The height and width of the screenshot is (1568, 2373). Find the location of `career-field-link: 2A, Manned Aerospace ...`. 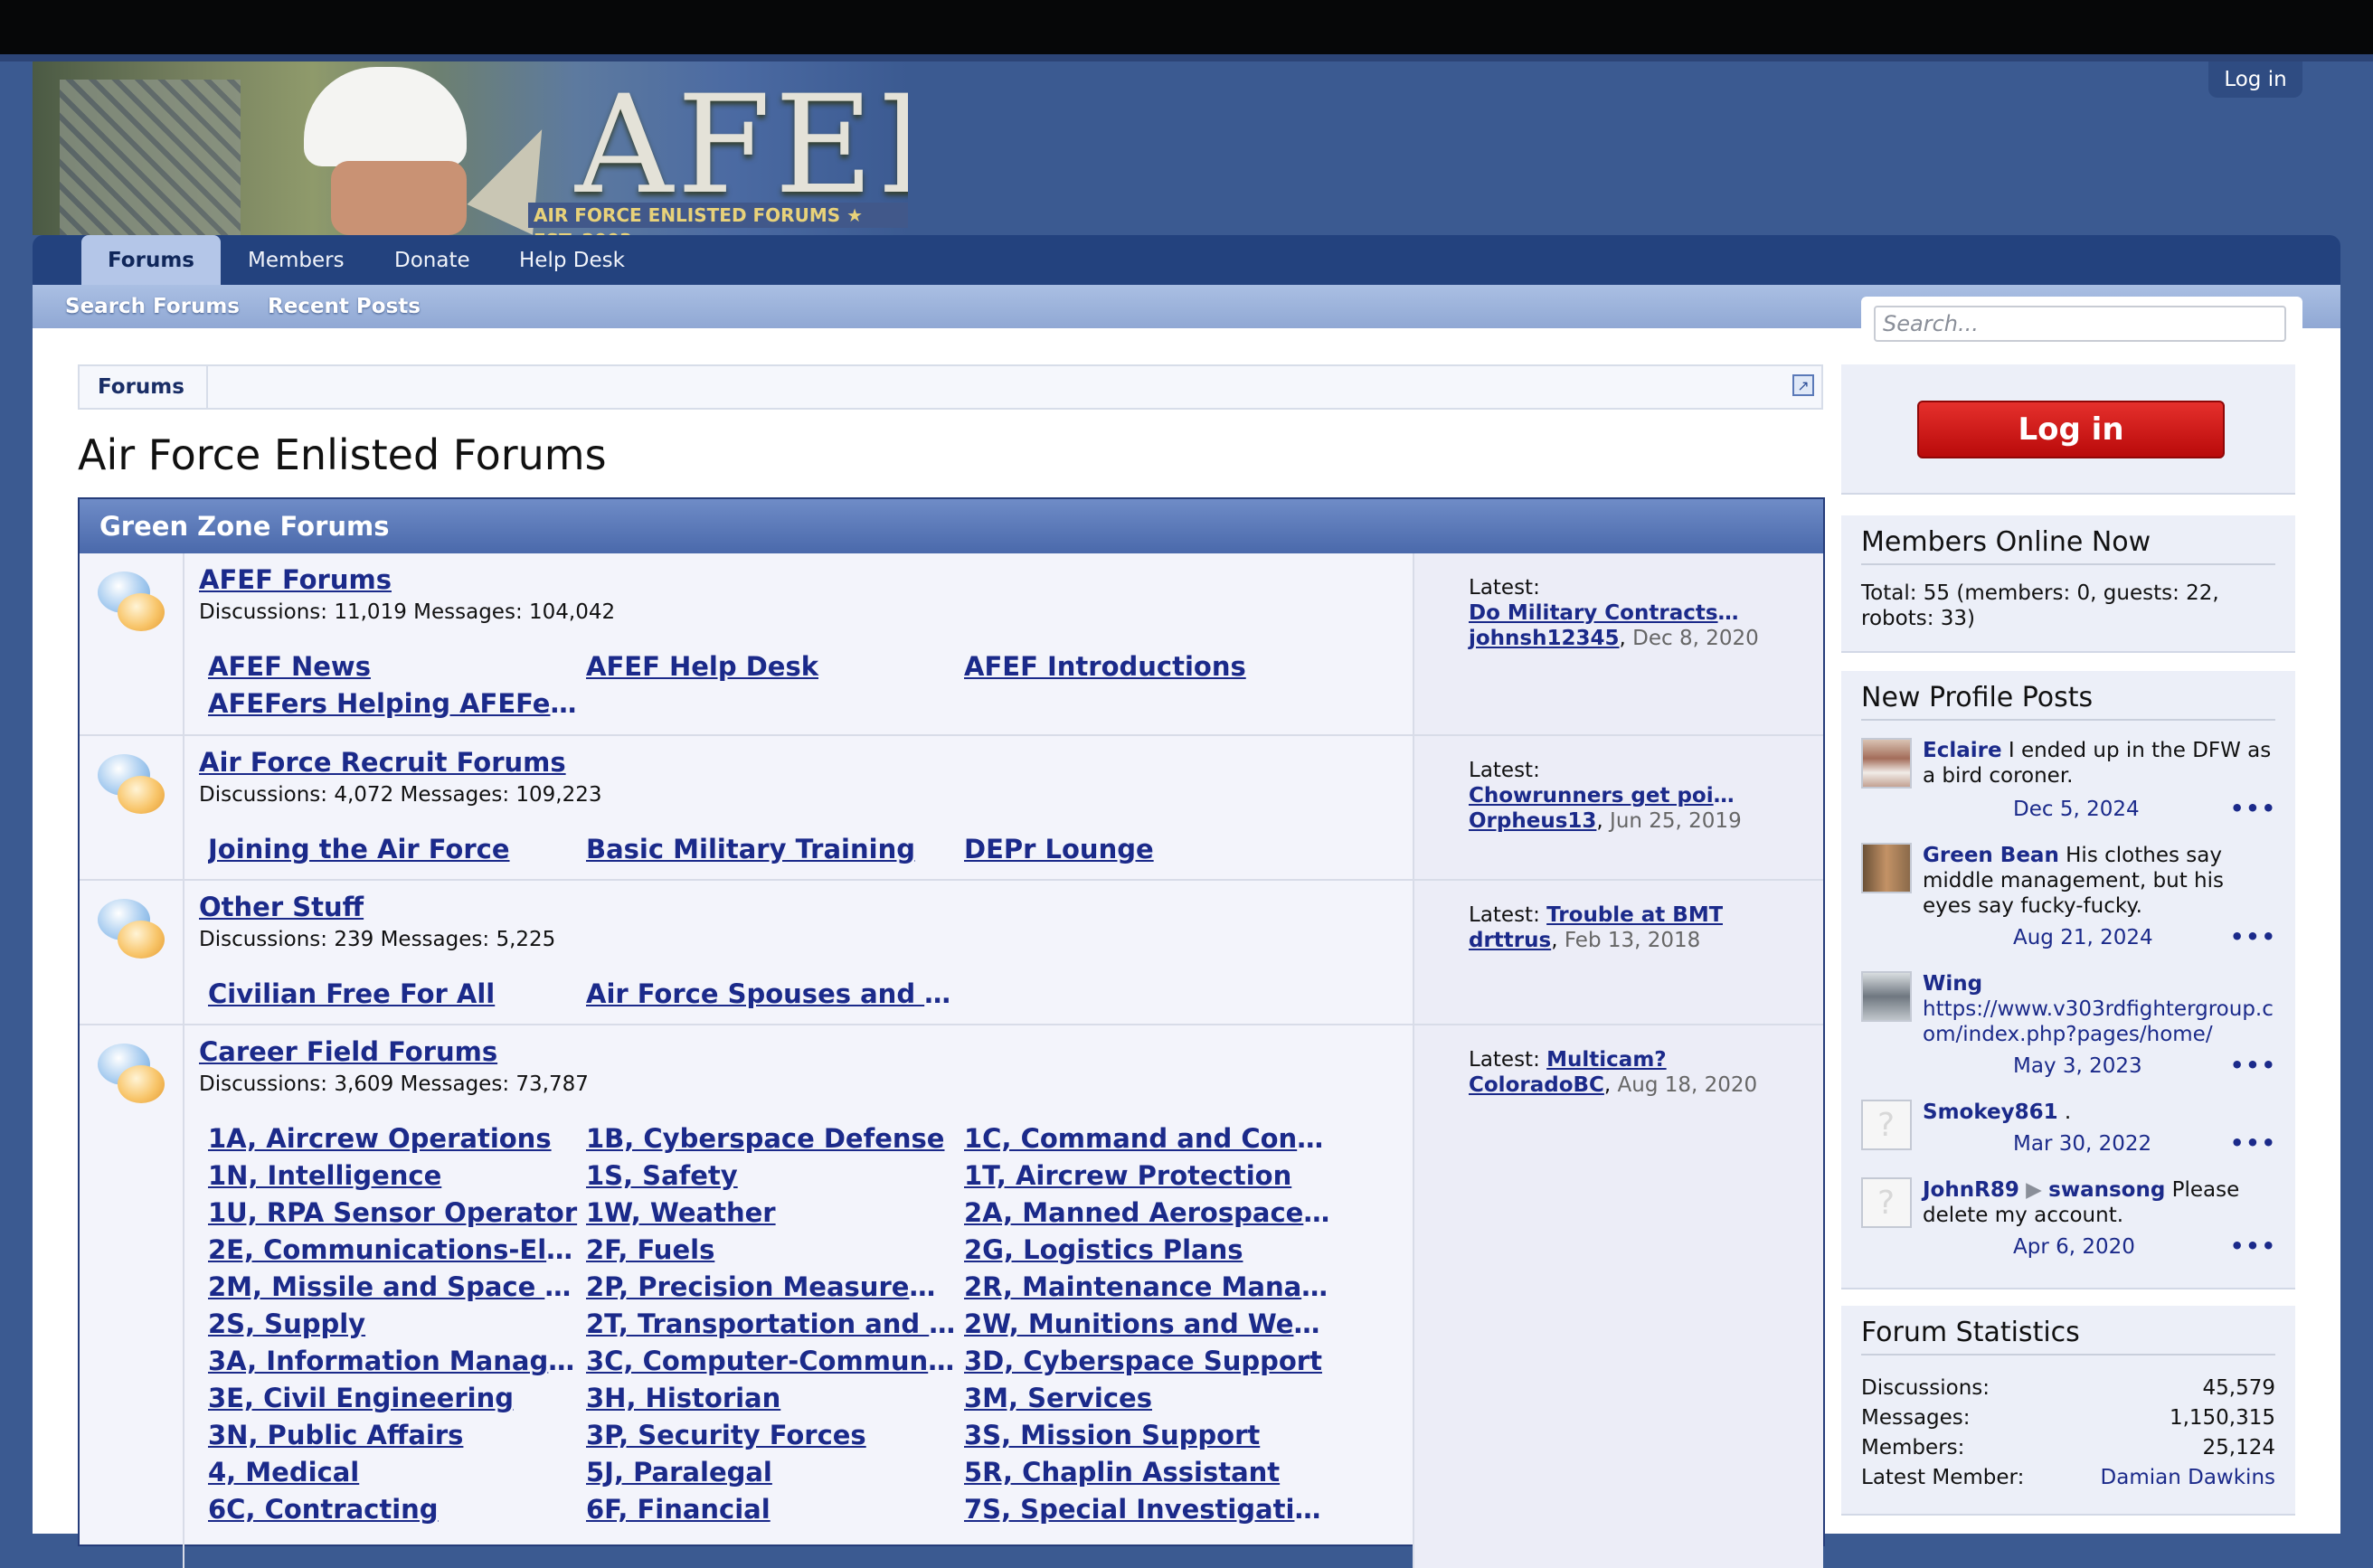

career-field-link: 2A, Manned Aerospace ... is located at coordinates (1149, 1212).